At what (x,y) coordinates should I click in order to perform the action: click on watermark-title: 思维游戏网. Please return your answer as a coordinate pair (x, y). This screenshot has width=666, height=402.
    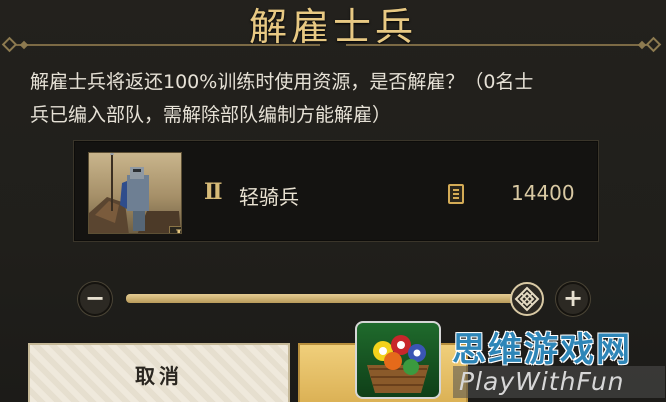
    Looking at the image, I should click on (542, 350).